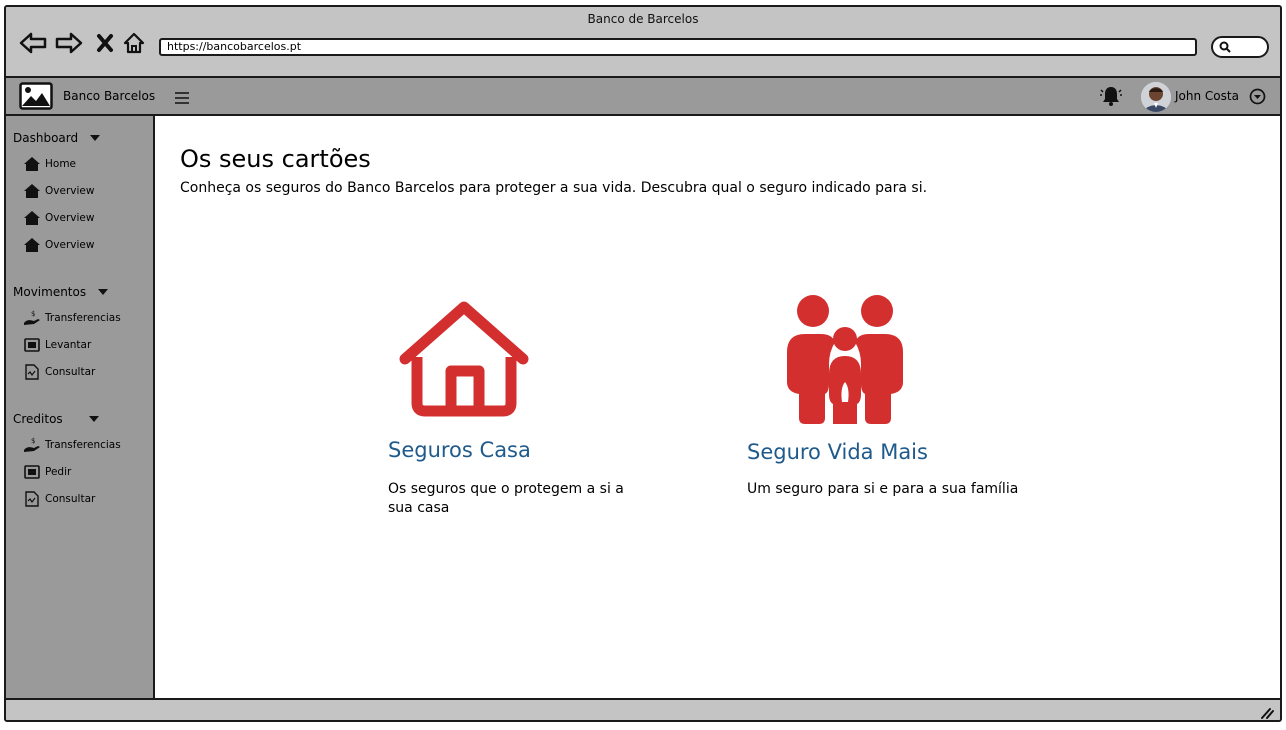  Describe the element at coordinates (46, 138) in the screenshot. I see `sidebar-section-label: Dashboard` at that location.